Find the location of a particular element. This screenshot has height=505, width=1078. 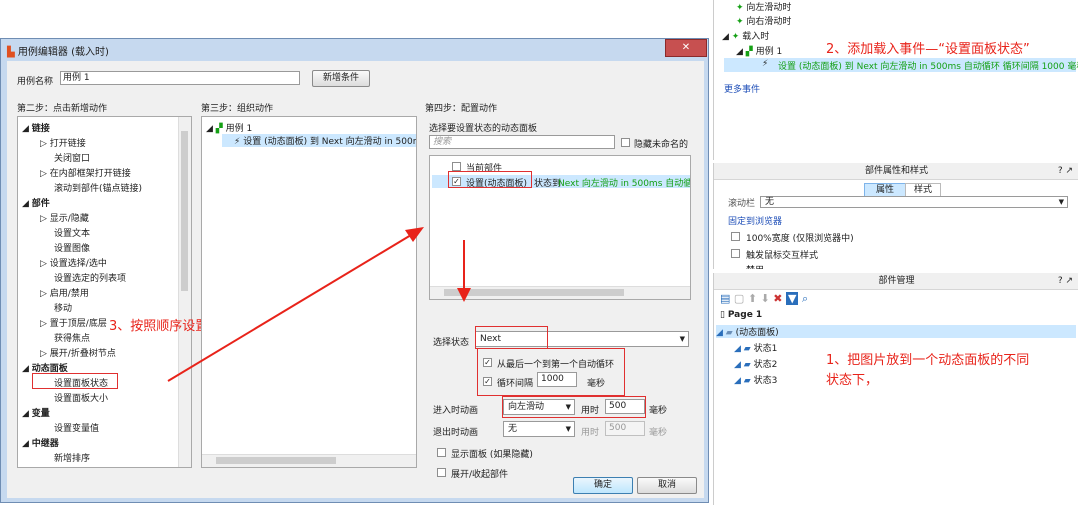

action-set-selected: ▷ 设置选择/选中 is located at coordinates (73, 262).